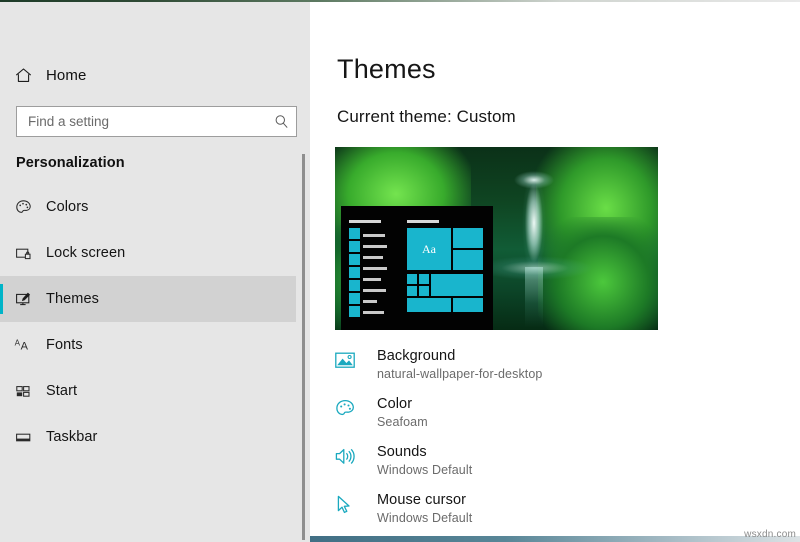 The height and width of the screenshot is (542, 800). What do you see at coordinates (148, 207) in the screenshot?
I see `sidebar-item-colors: Colors` at bounding box center [148, 207].